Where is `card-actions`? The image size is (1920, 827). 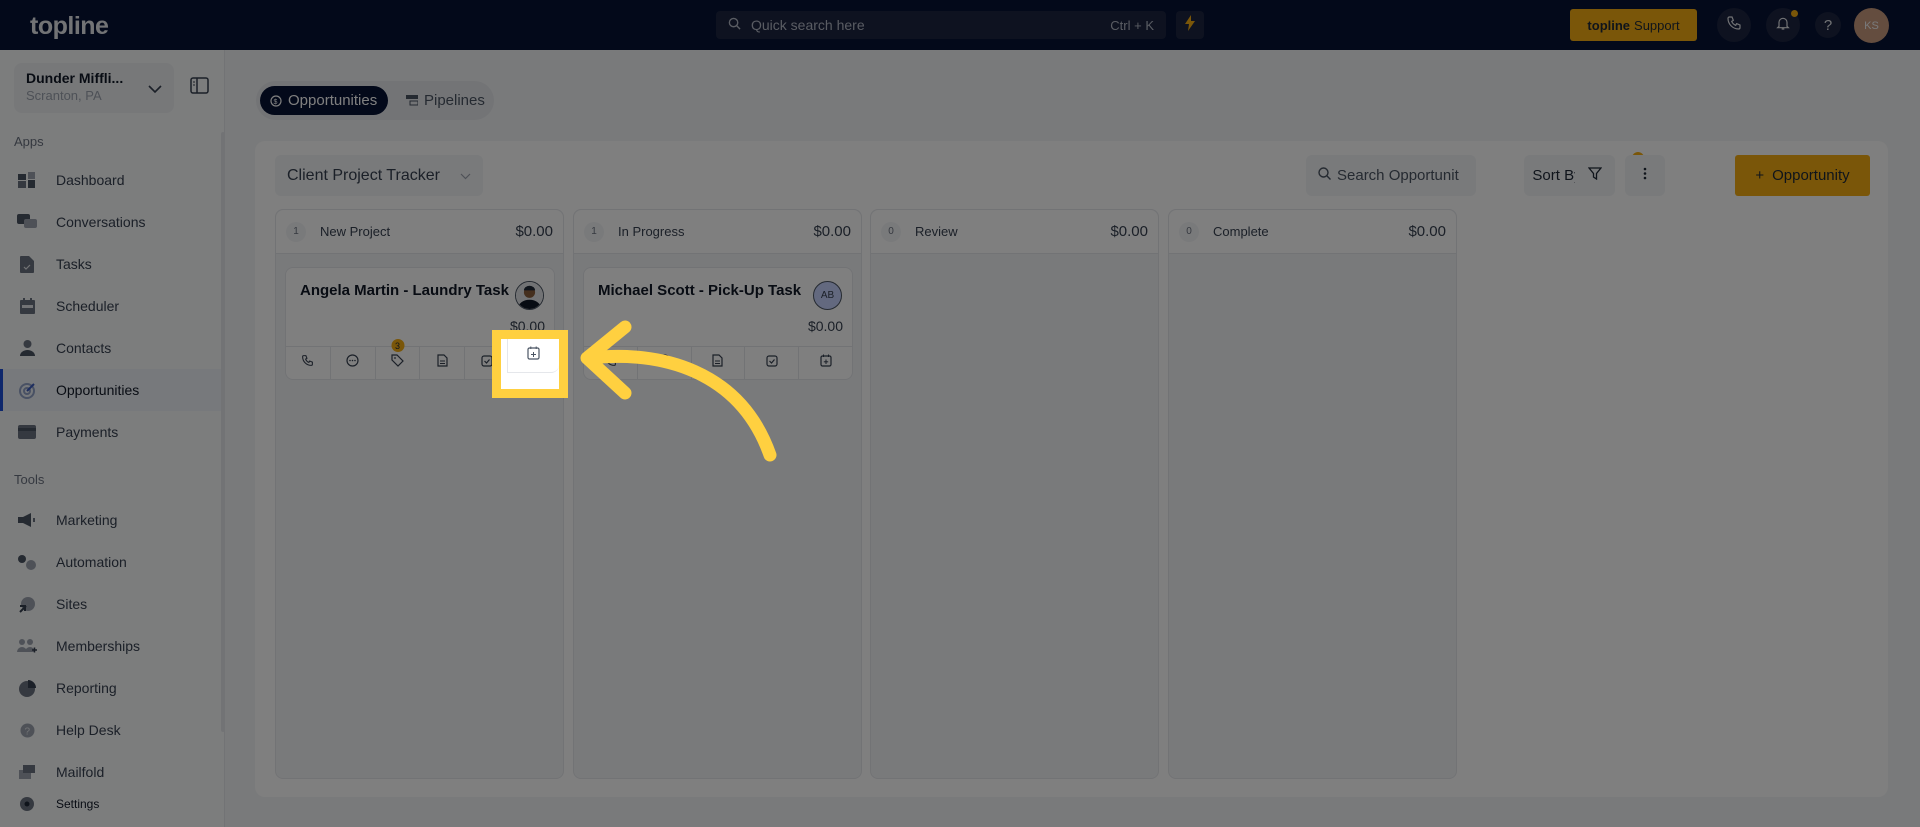
card-actions is located at coordinates (718, 362).